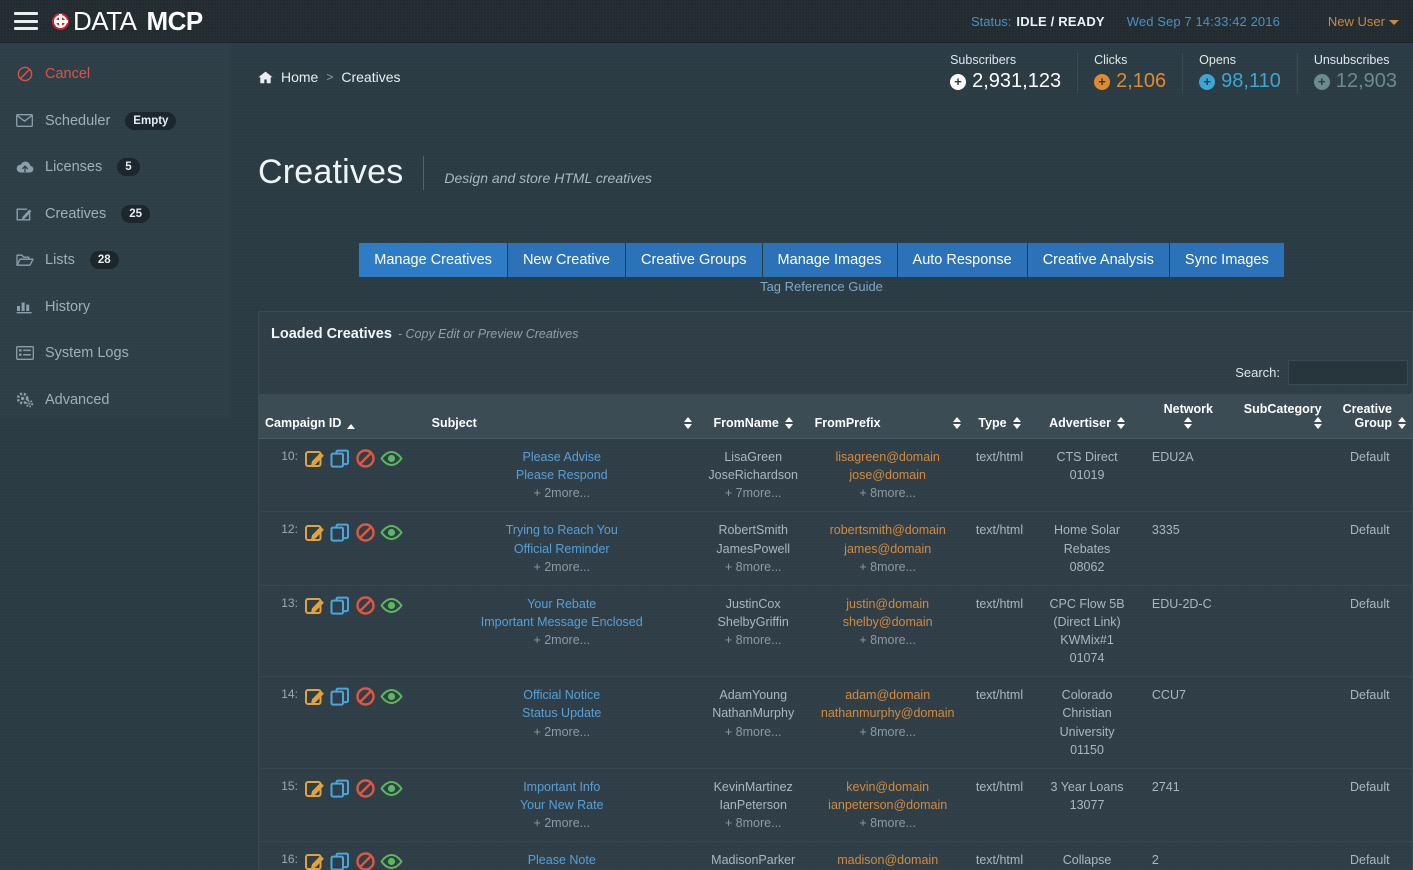 The height and width of the screenshot is (870, 1413). What do you see at coordinates (1188, 855) in the screenshot?
I see `cell-network: 2` at bounding box center [1188, 855].